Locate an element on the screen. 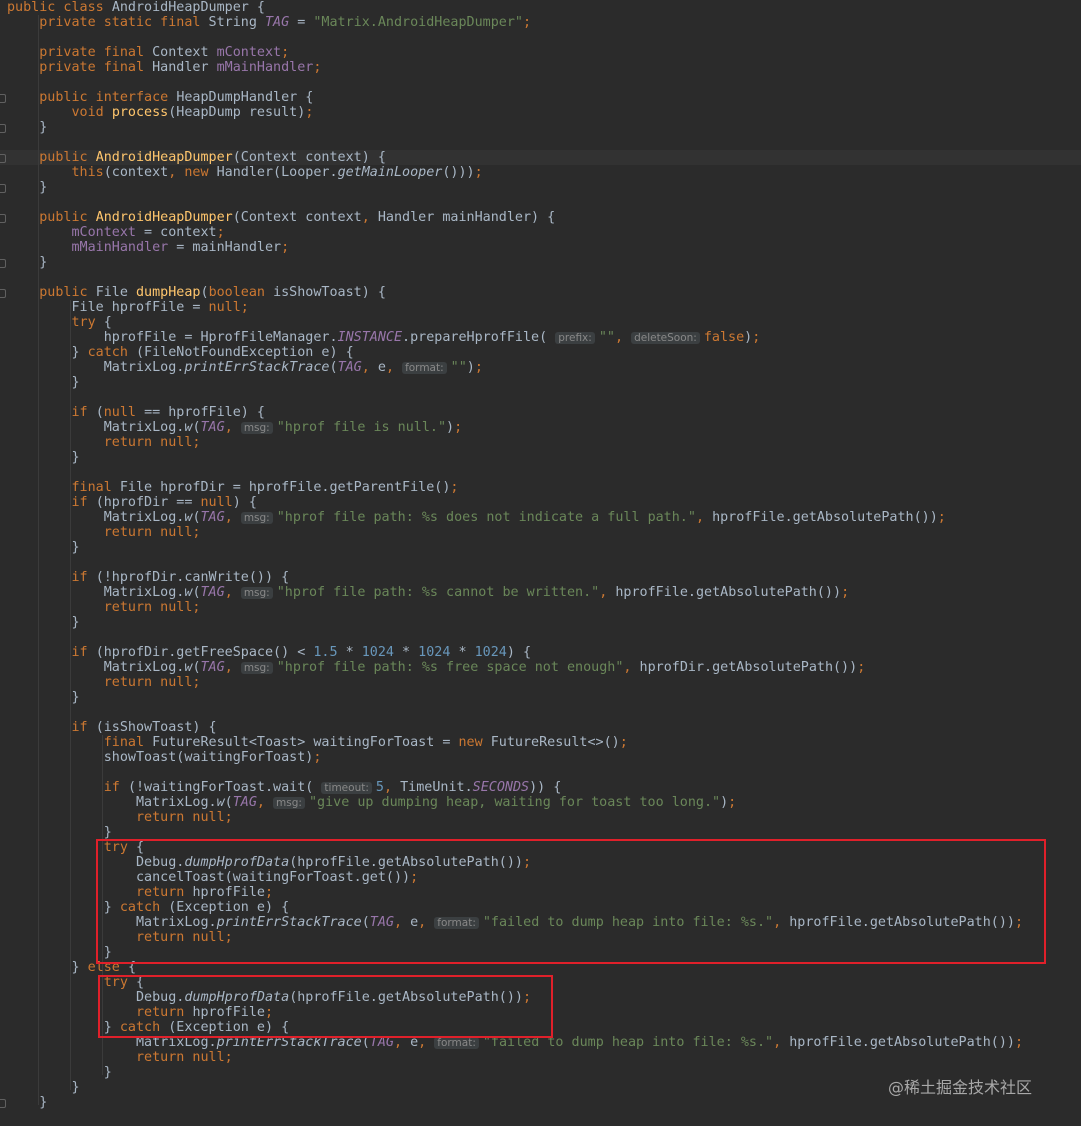 The image size is (1081, 1126). code-token: TimeUnit. is located at coordinates (436, 787).